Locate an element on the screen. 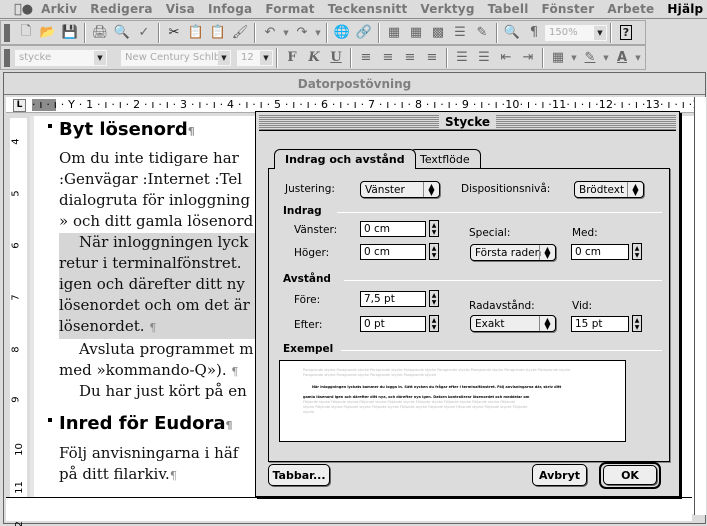 The width and height of the screenshot is (707, 526). text-line: lösenordet. ¶ is located at coordinates (107, 326).